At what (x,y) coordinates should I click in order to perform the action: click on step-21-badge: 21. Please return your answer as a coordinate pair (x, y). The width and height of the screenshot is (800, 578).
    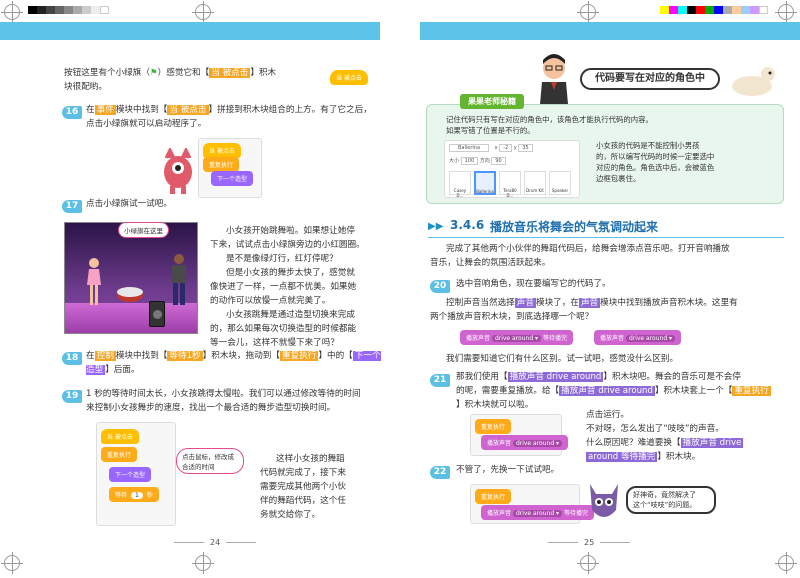
    Looking at the image, I should click on (440, 380).